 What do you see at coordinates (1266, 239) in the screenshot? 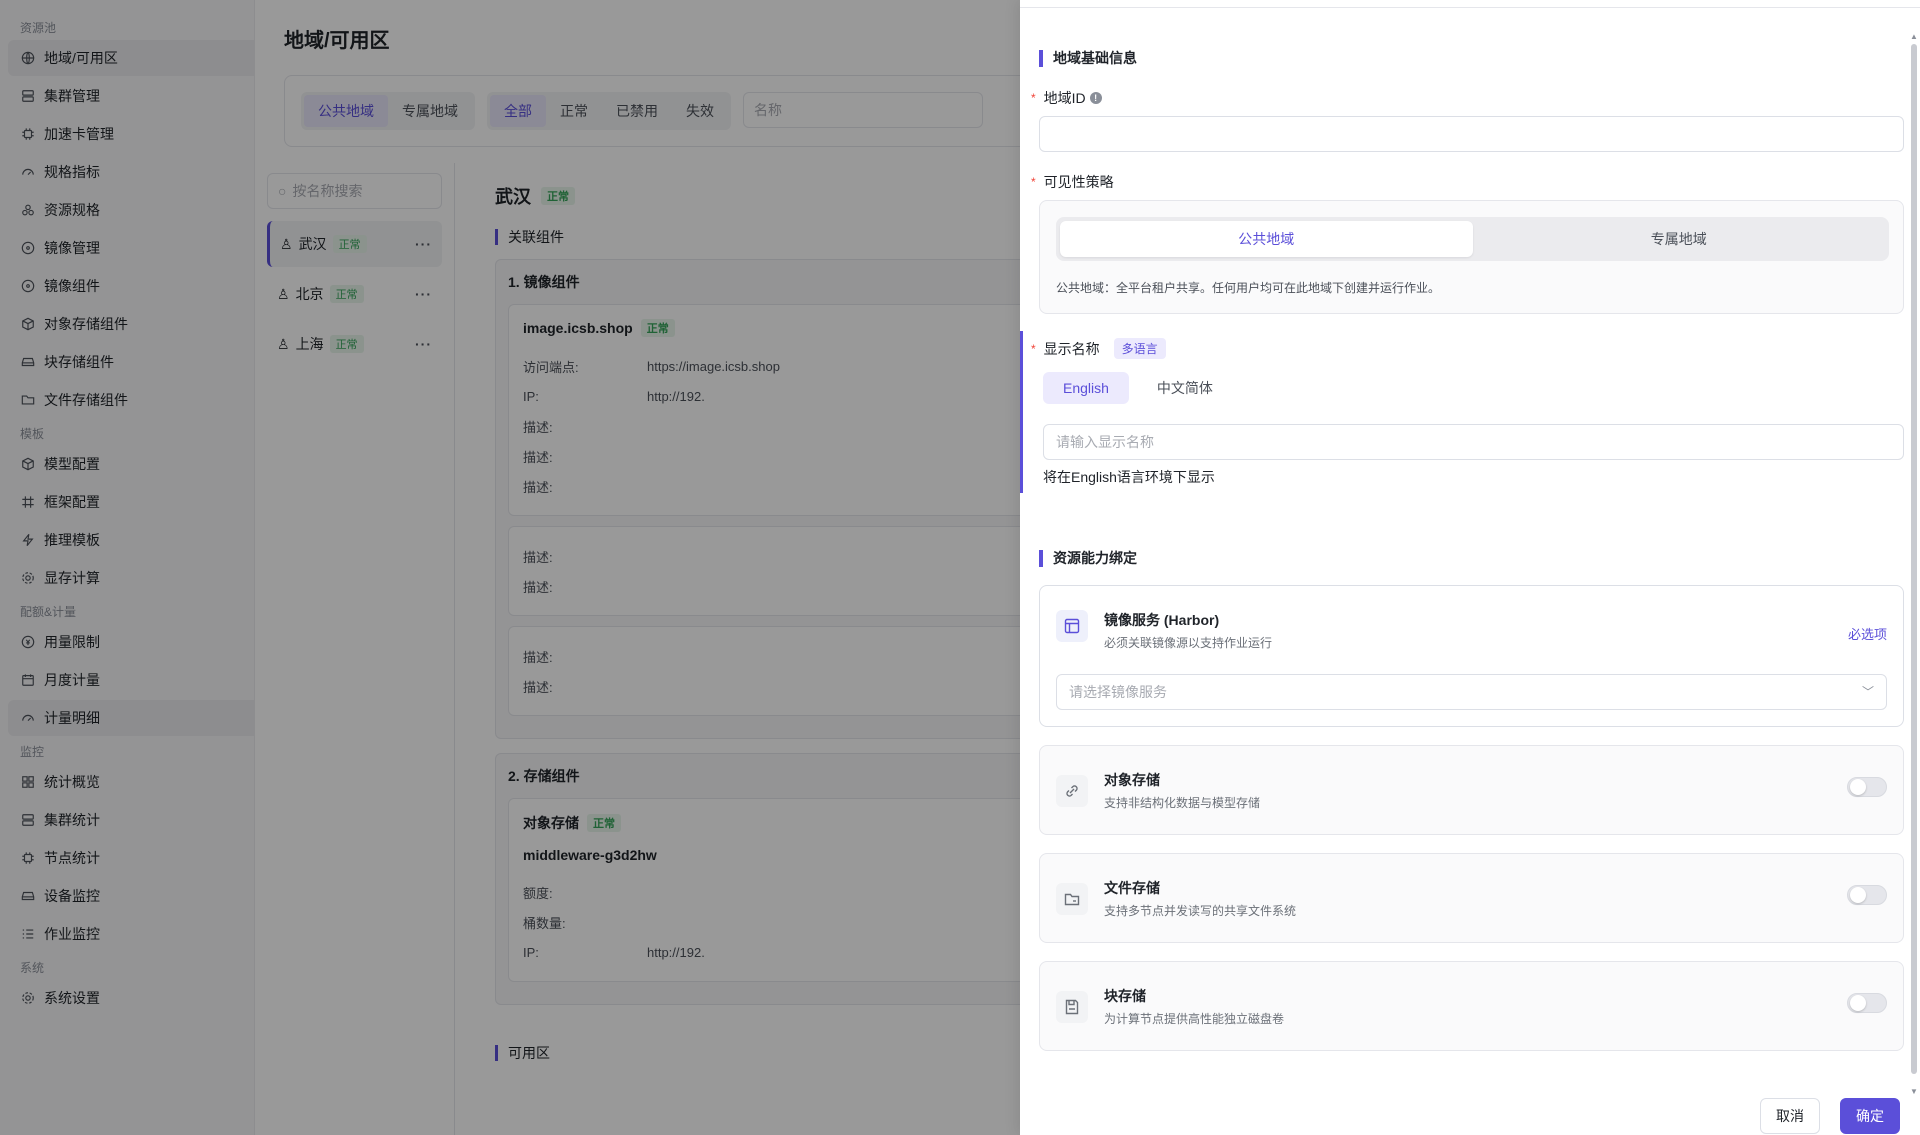
I see `visibility-option-public: 公共地域` at bounding box center [1266, 239].